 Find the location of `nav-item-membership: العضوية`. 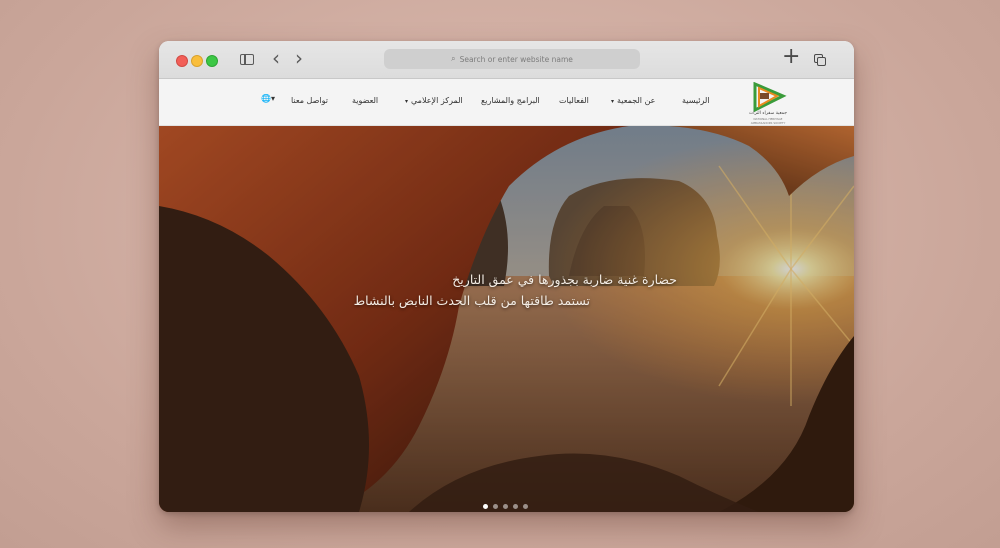

nav-item-membership: العضوية is located at coordinates (365, 100).